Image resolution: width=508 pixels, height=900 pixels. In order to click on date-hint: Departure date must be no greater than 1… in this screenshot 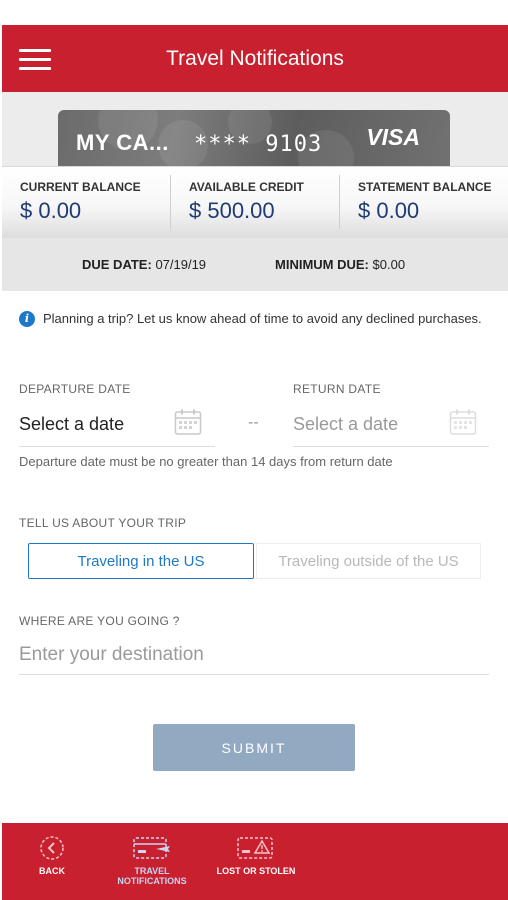, I will do `click(206, 461)`.